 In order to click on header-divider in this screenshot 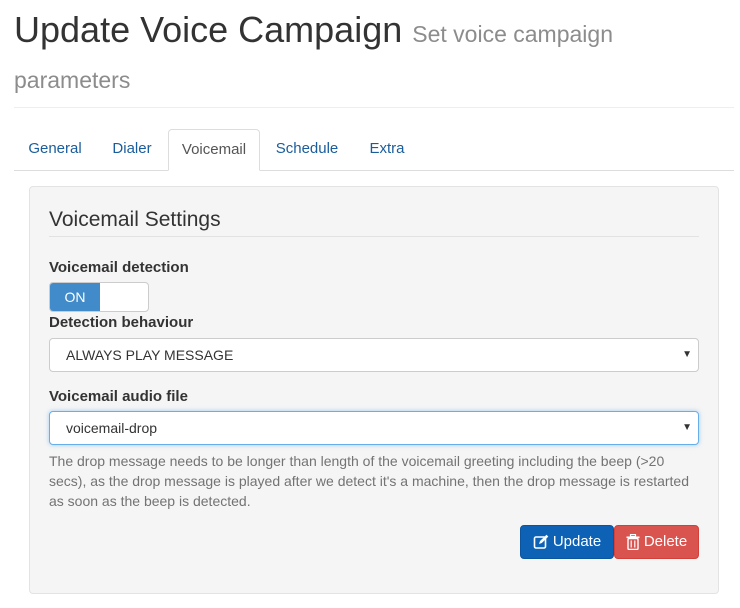, I will do `click(374, 107)`.